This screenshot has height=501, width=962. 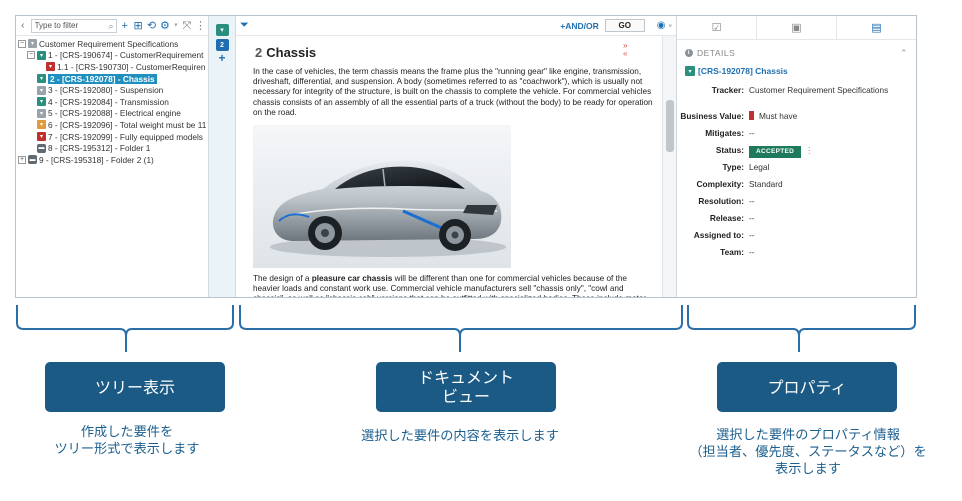 I want to click on document-desc-line: 選択した要件の内容を表示します, so click(x=460, y=436).